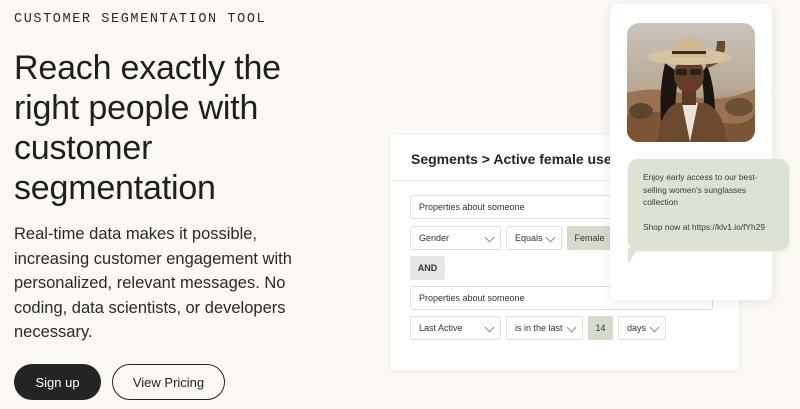 The width and height of the screenshot is (800, 409). Describe the element at coordinates (57, 382) in the screenshot. I see `sign-up-button: Sign up` at that location.